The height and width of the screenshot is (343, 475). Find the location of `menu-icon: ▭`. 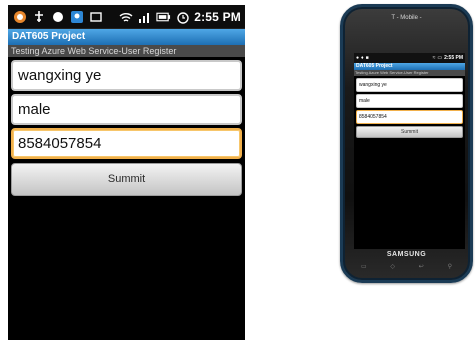

menu-icon: ▭ is located at coordinates (364, 266).